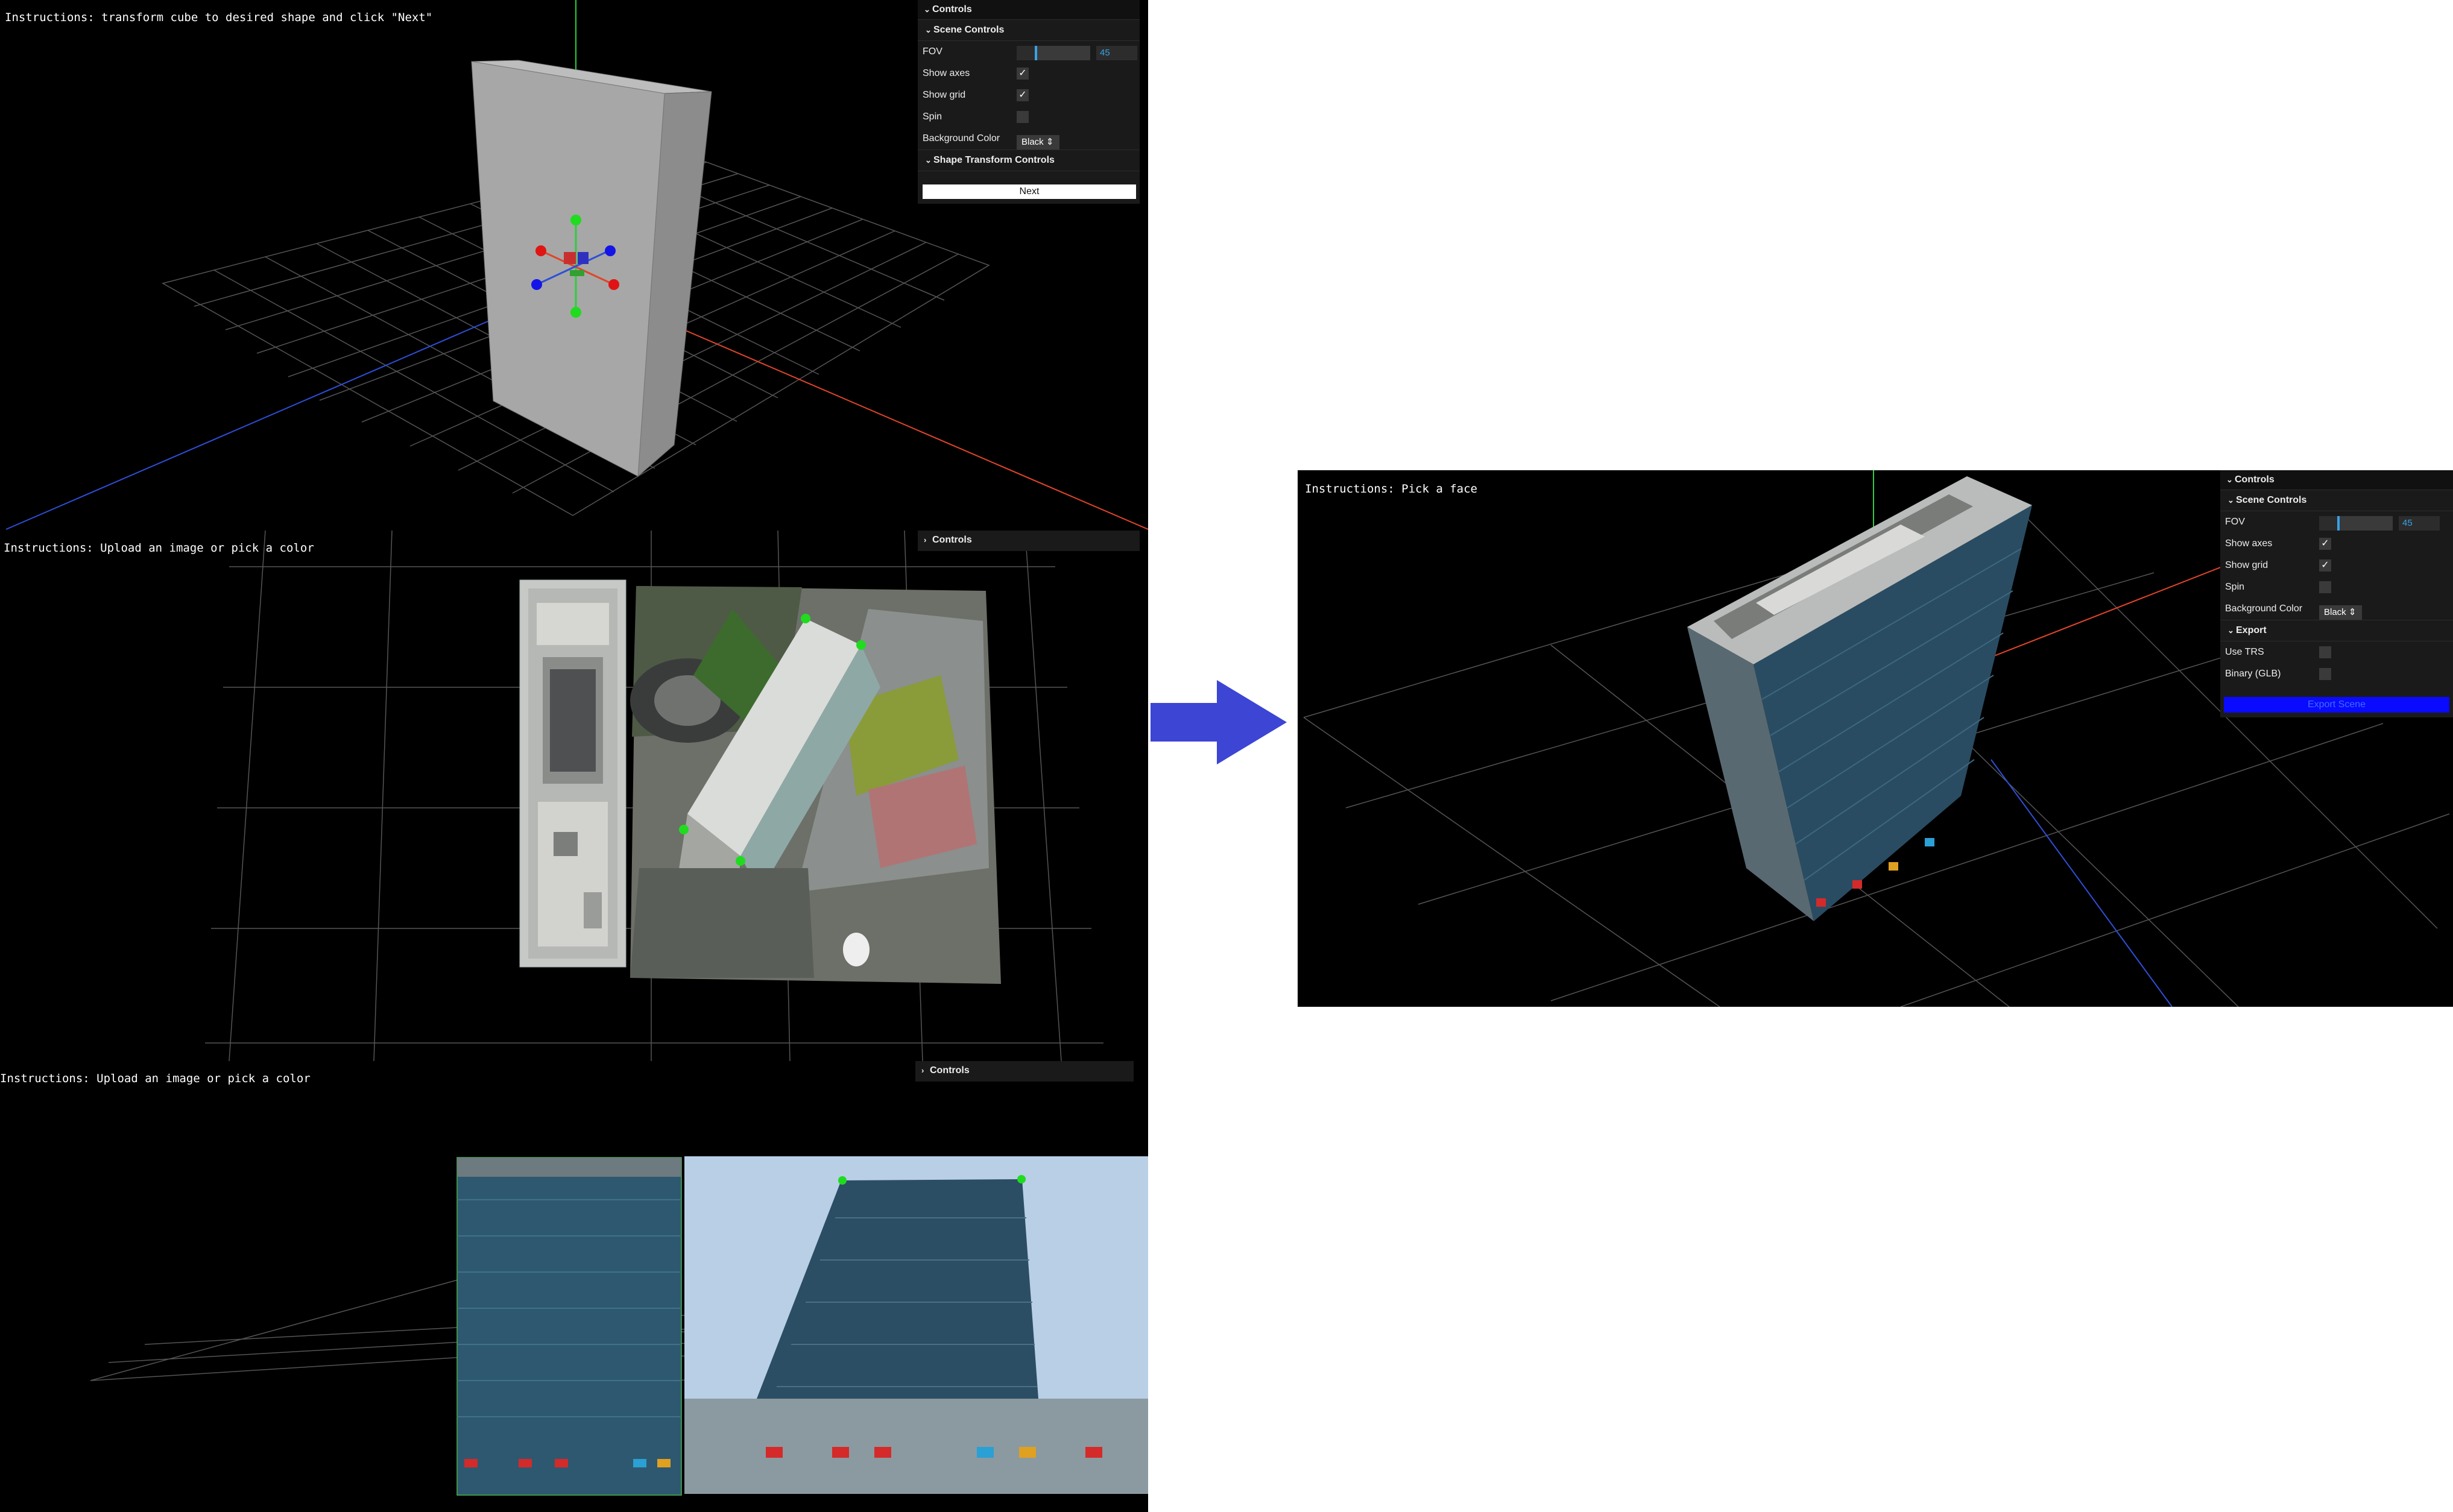 Image resolution: width=2453 pixels, height=1512 pixels. What do you see at coordinates (2325, 674) in the screenshot?
I see `binary-glb-checkbox` at bounding box center [2325, 674].